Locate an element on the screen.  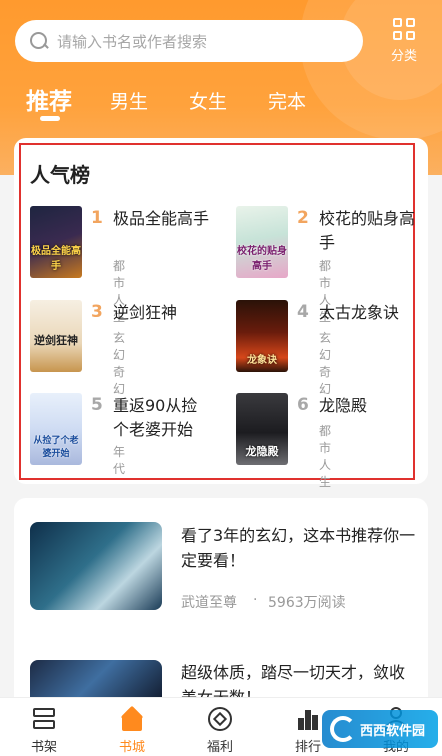
nav-label: 书架 is located at coordinates (43, 747).